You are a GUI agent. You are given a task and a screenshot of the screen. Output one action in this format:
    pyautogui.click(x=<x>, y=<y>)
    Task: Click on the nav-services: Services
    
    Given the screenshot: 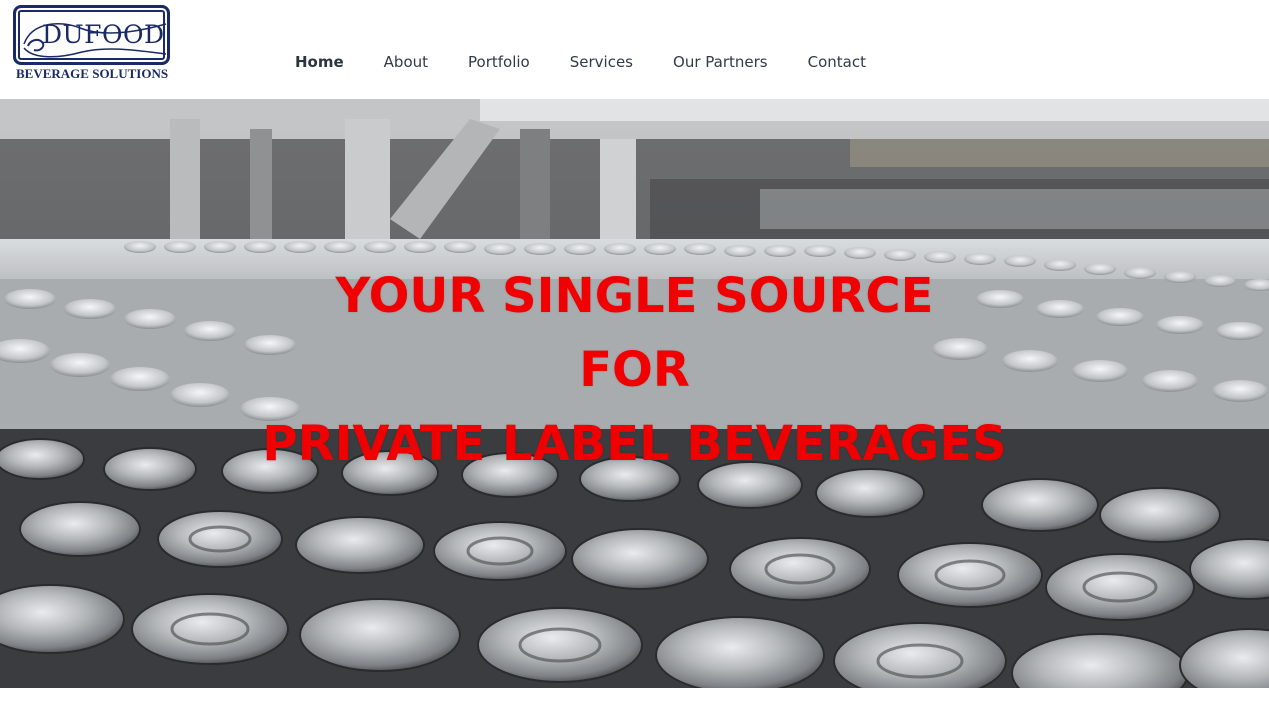 What is the action you would take?
    pyautogui.click(x=601, y=62)
    